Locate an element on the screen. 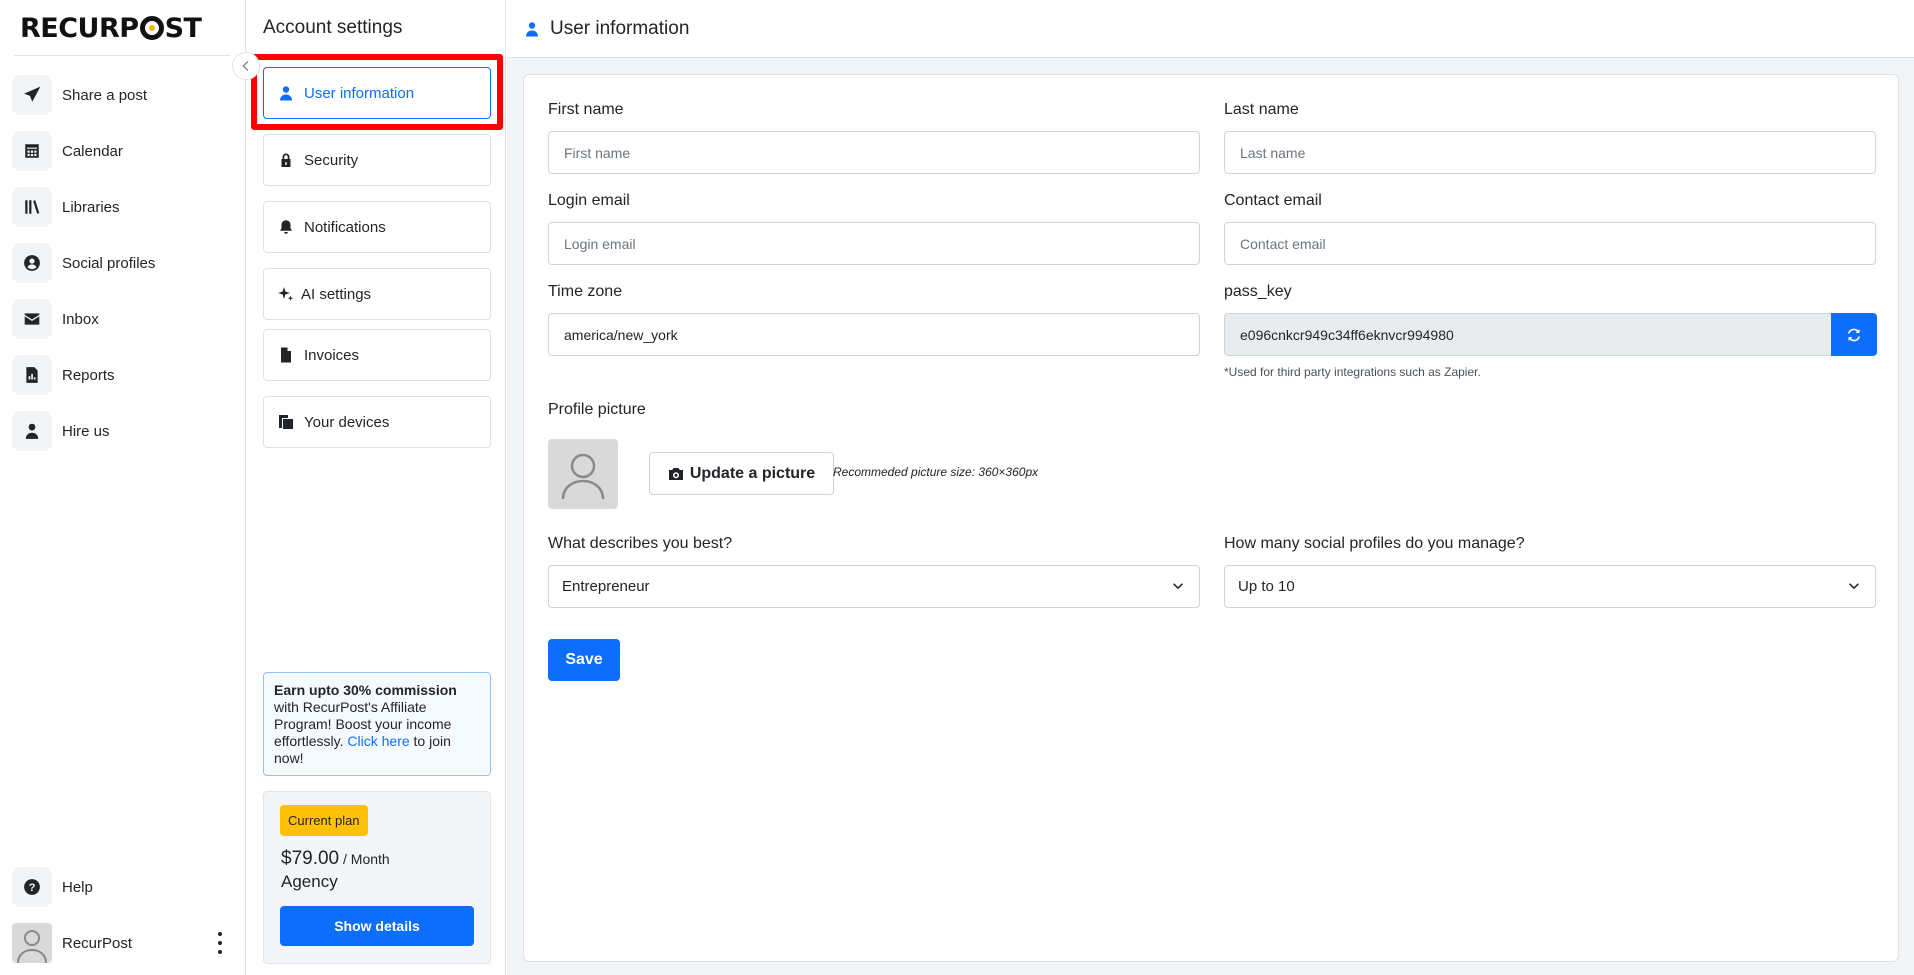 This screenshot has width=1914, height=975. profiles-count-select: Up to 10 is located at coordinates (1550, 586).